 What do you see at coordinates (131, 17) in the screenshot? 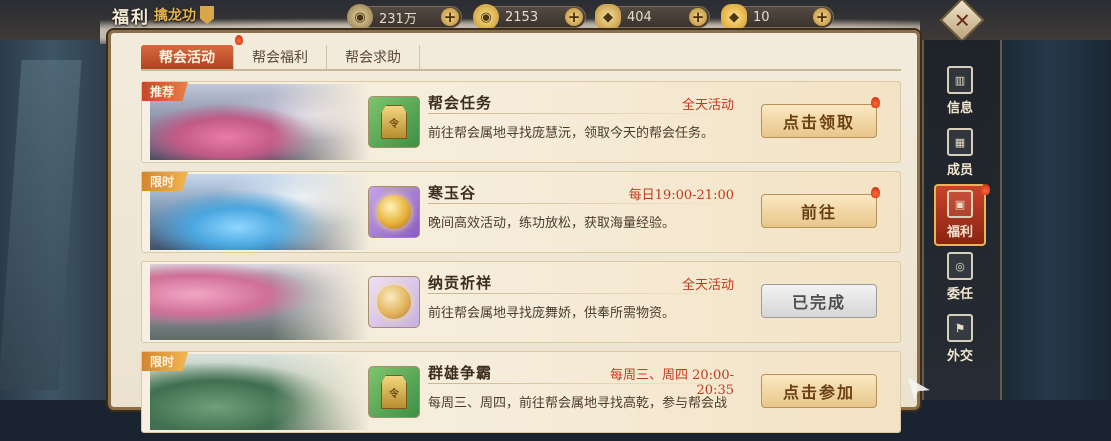
I see `page-title: 福利` at bounding box center [131, 17].